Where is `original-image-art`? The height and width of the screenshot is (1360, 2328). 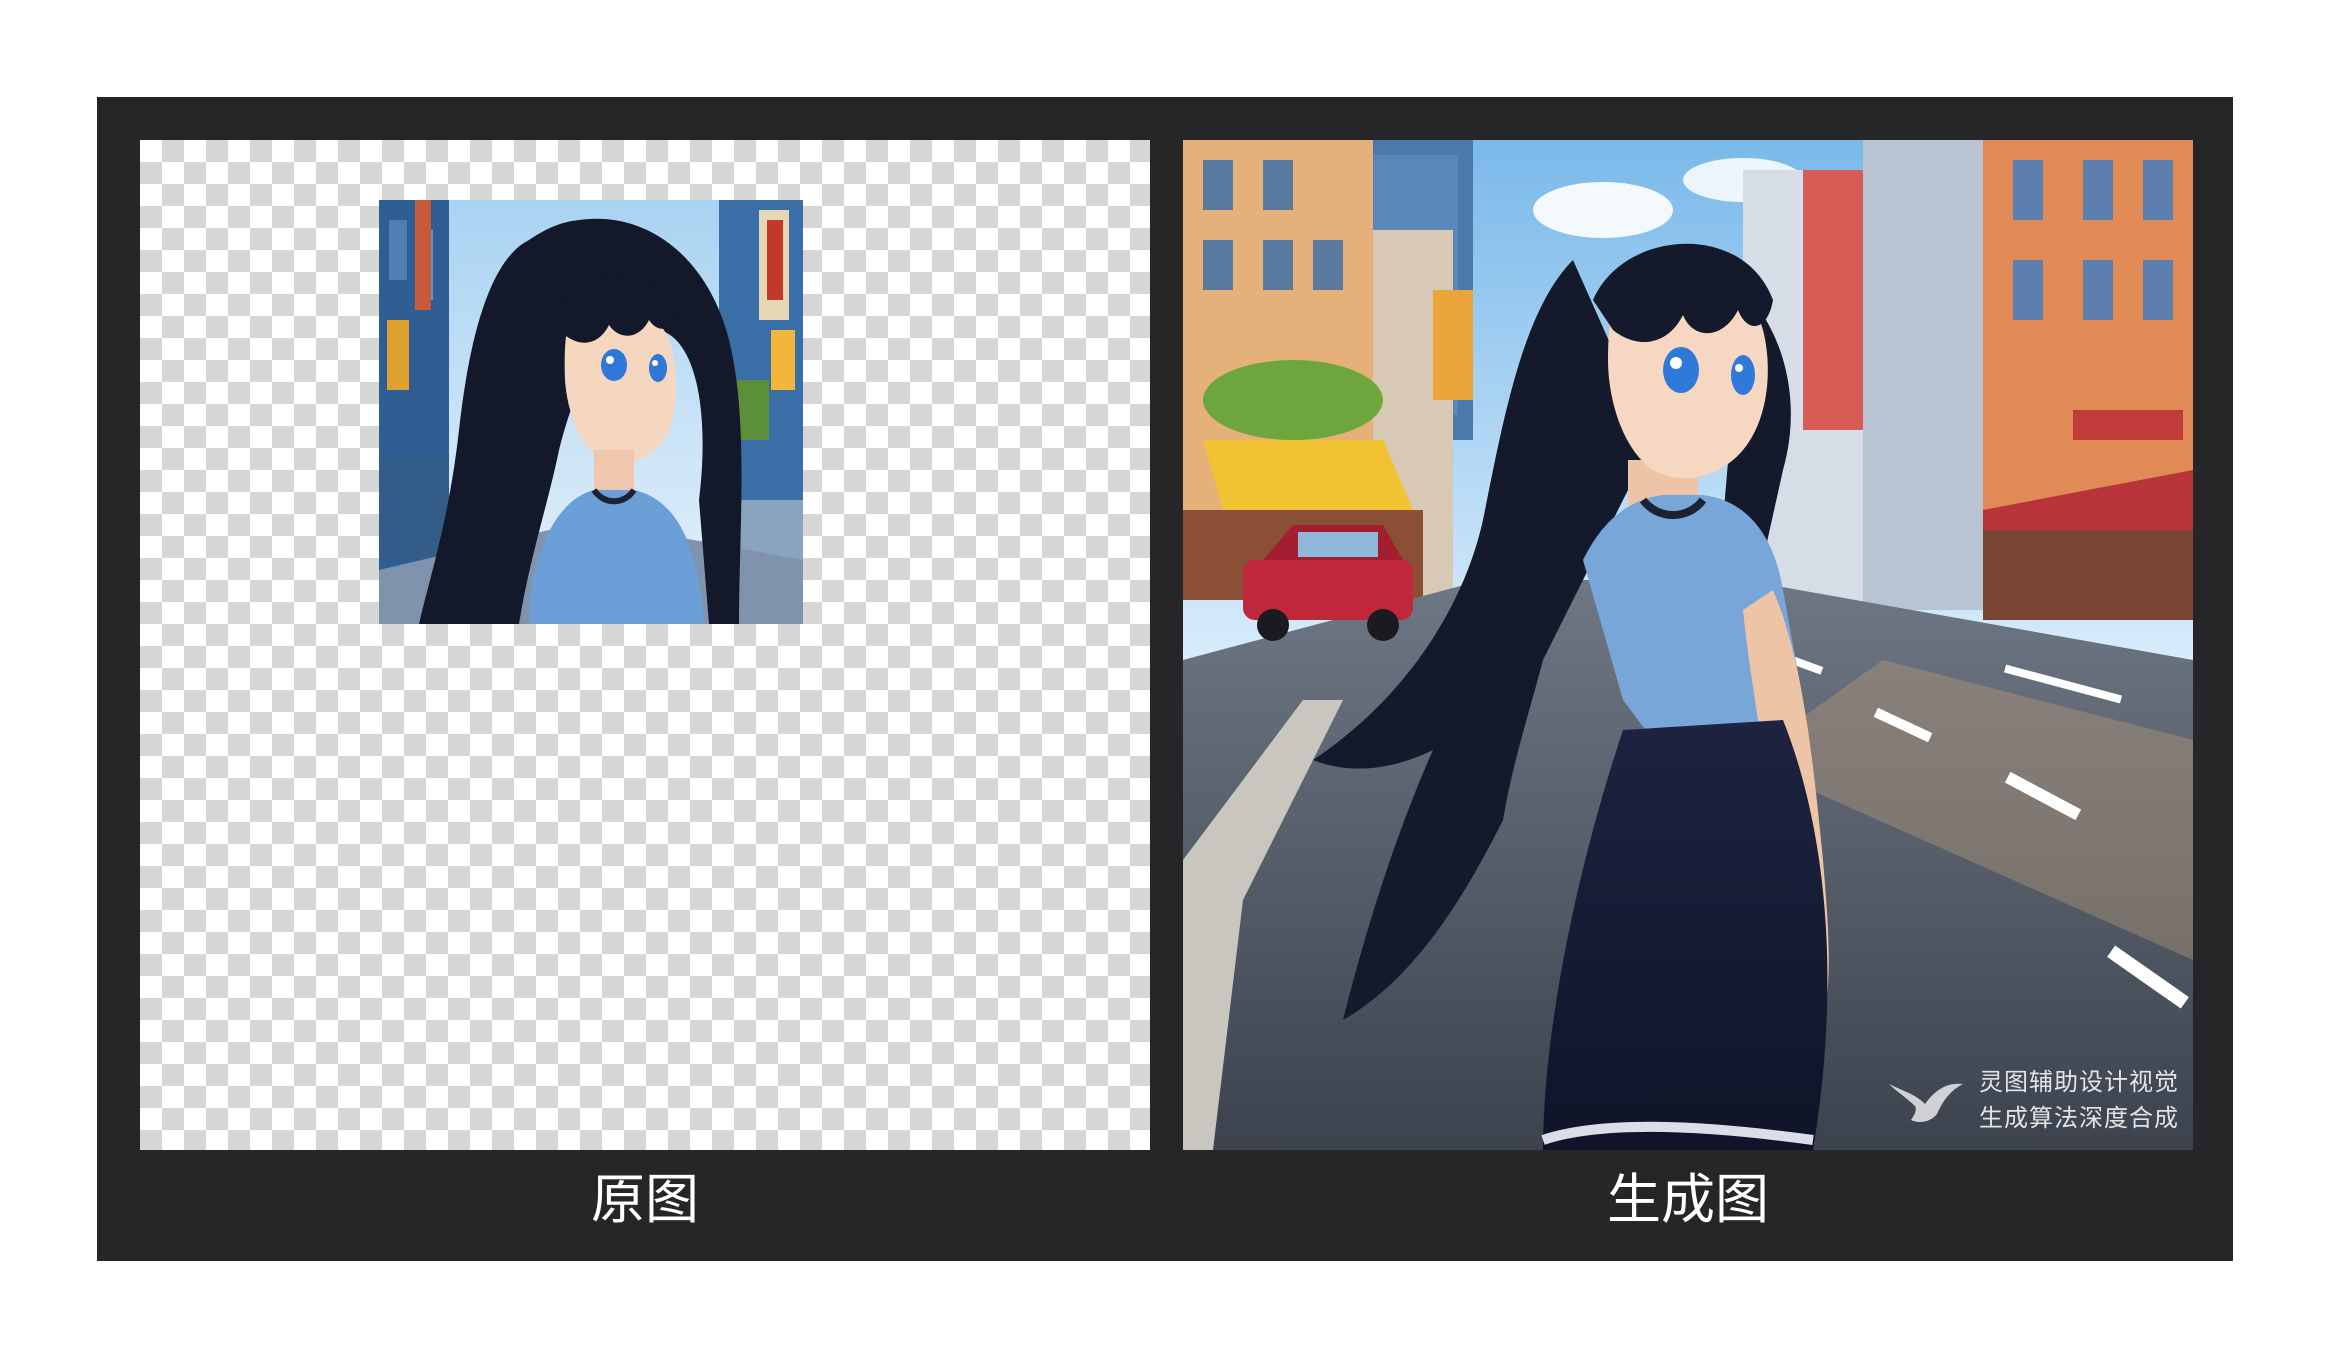 original-image-art is located at coordinates (591, 412).